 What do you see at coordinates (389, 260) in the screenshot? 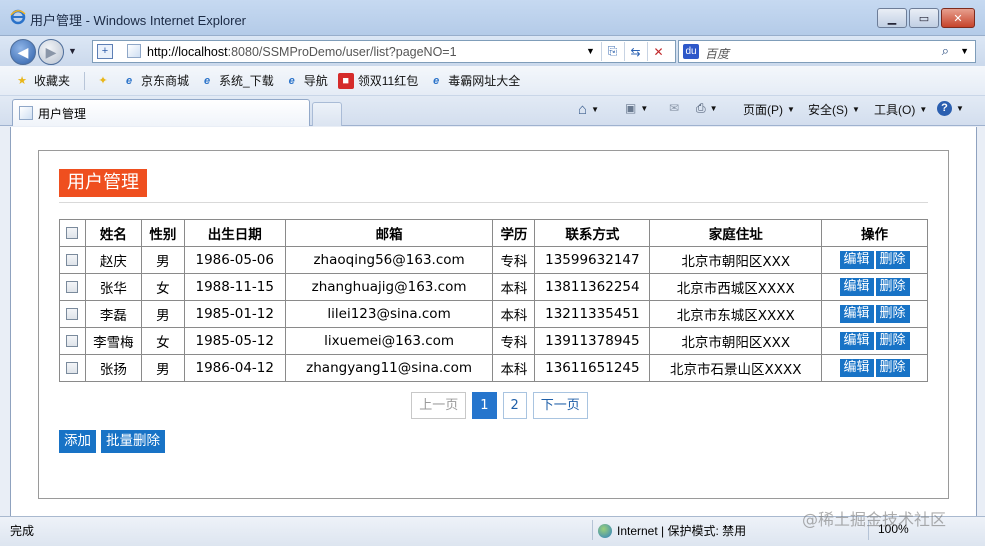
I see `cell-email: zhaoqing56@163.com` at bounding box center [389, 260].